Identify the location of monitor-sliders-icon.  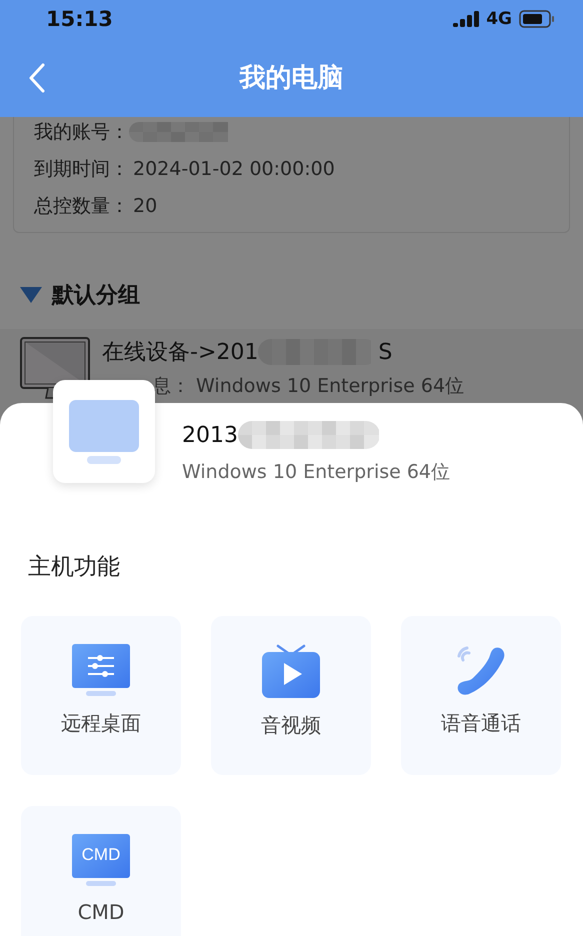
(101, 670).